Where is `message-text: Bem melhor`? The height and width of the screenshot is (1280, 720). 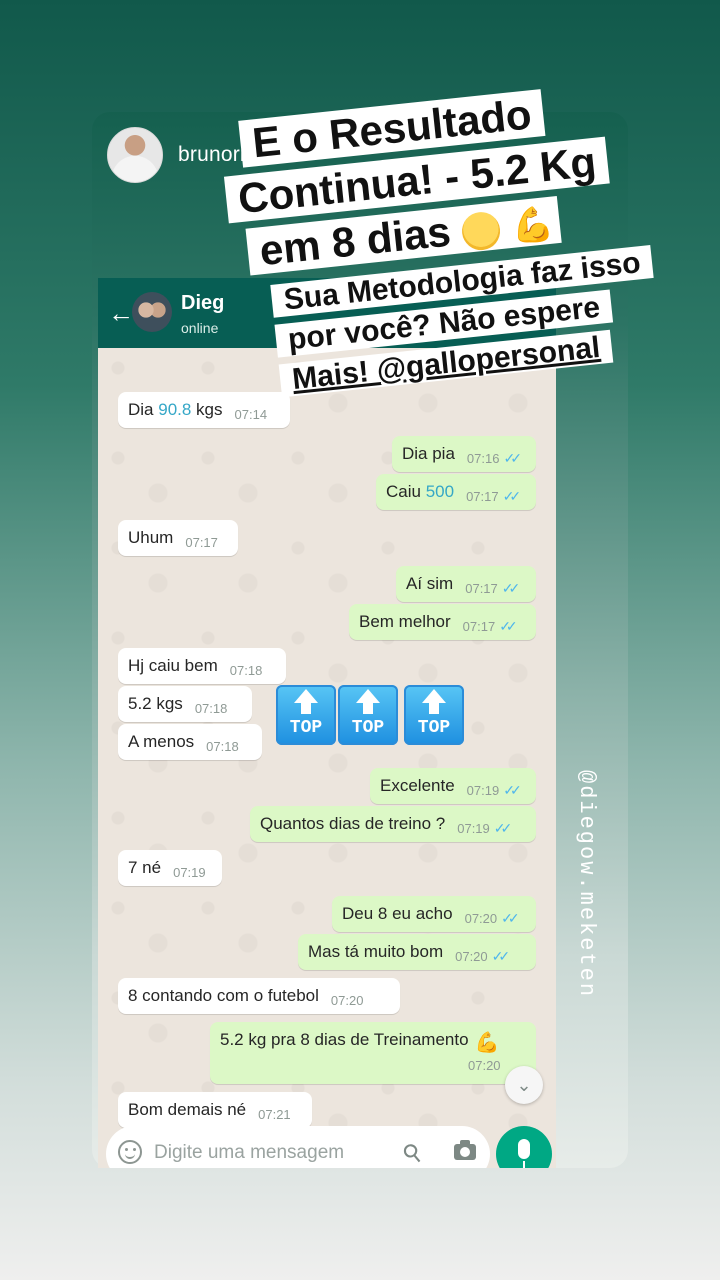 message-text: Bem melhor is located at coordinates (405, 621).